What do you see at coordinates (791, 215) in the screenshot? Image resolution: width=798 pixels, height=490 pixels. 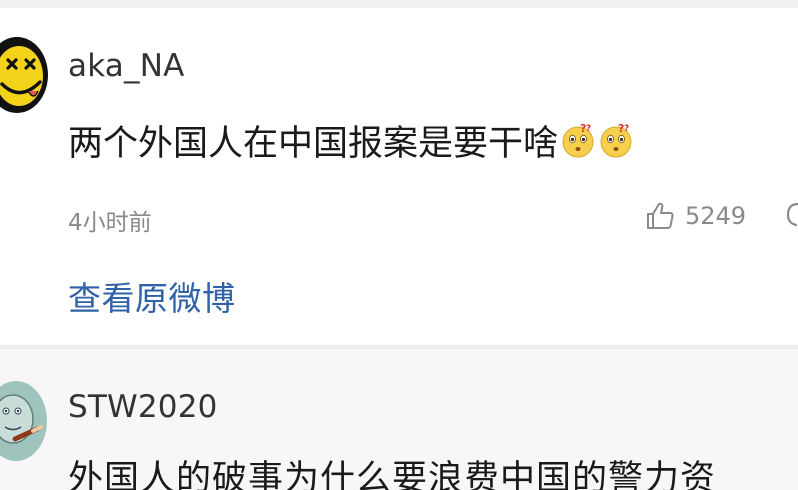 I see `comment-icon` at bounding box center [791, 215].